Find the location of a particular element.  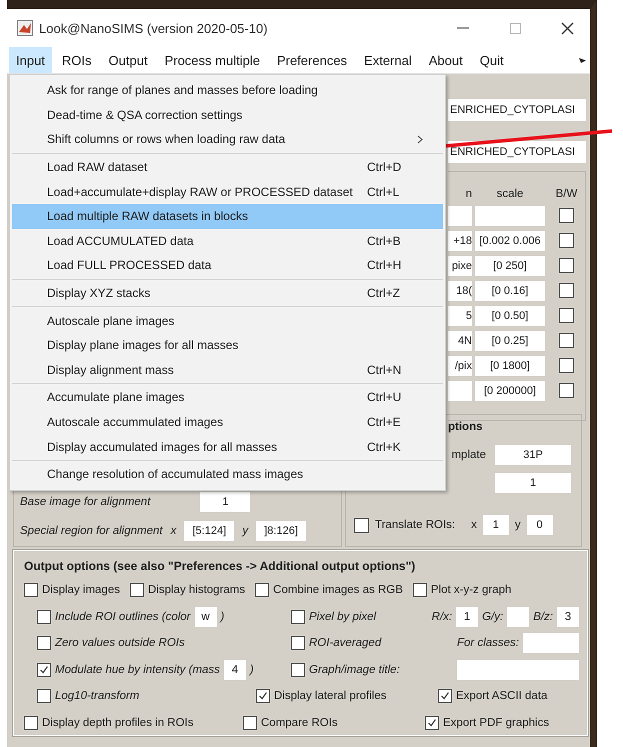

menu-item: Display accumulated images for all masses Ctrl+K is located at coordinates (227, 446).